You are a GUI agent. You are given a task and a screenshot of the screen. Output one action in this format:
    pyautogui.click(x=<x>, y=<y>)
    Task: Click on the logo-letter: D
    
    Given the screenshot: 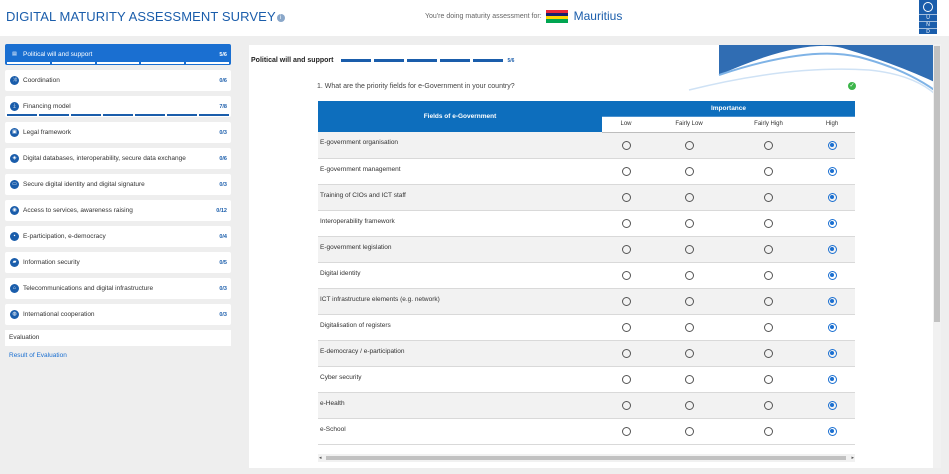 What is the action you would take?
    pyautogui.click(x=928, y=31)
    